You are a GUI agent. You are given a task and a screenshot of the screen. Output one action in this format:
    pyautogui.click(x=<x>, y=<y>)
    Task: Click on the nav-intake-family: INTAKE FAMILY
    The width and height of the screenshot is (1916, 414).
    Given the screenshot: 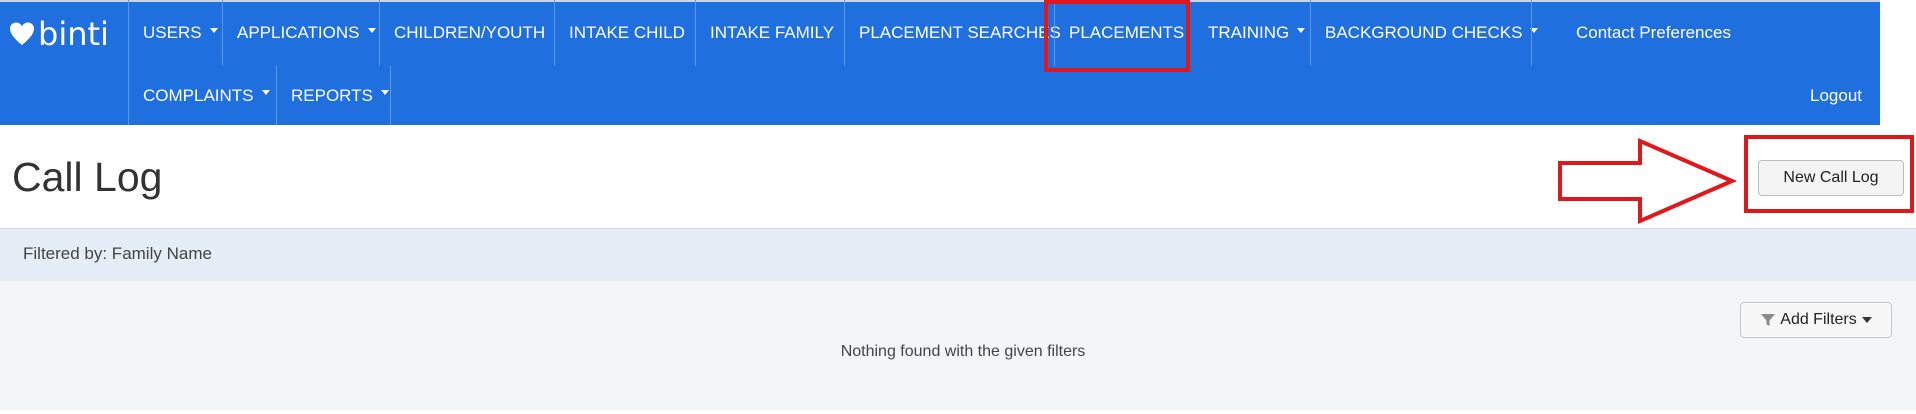 What is the action you would take?
    pyautogui.click(x=769, y=33)
    